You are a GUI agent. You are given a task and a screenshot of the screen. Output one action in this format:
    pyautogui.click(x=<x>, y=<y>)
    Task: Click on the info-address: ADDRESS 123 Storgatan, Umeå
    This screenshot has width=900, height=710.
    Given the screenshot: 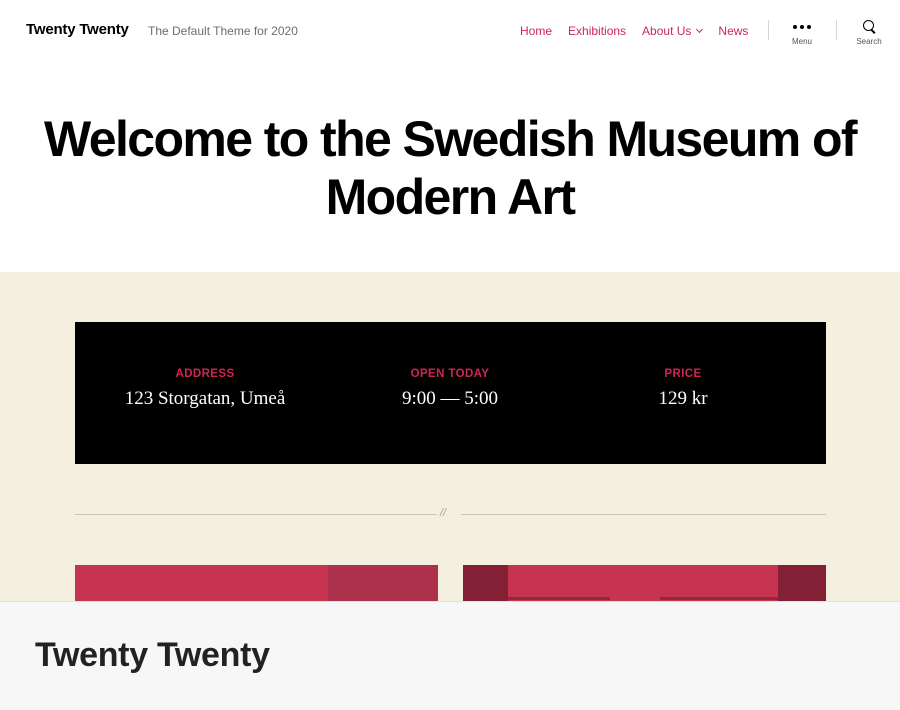 What is the action you would take?
    pyautogui.click(x=205, y=389)
    